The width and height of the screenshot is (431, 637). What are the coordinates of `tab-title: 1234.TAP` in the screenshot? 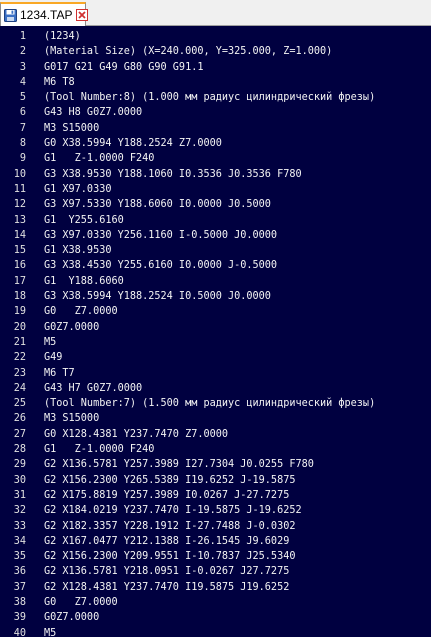 It's located at (46, 15).